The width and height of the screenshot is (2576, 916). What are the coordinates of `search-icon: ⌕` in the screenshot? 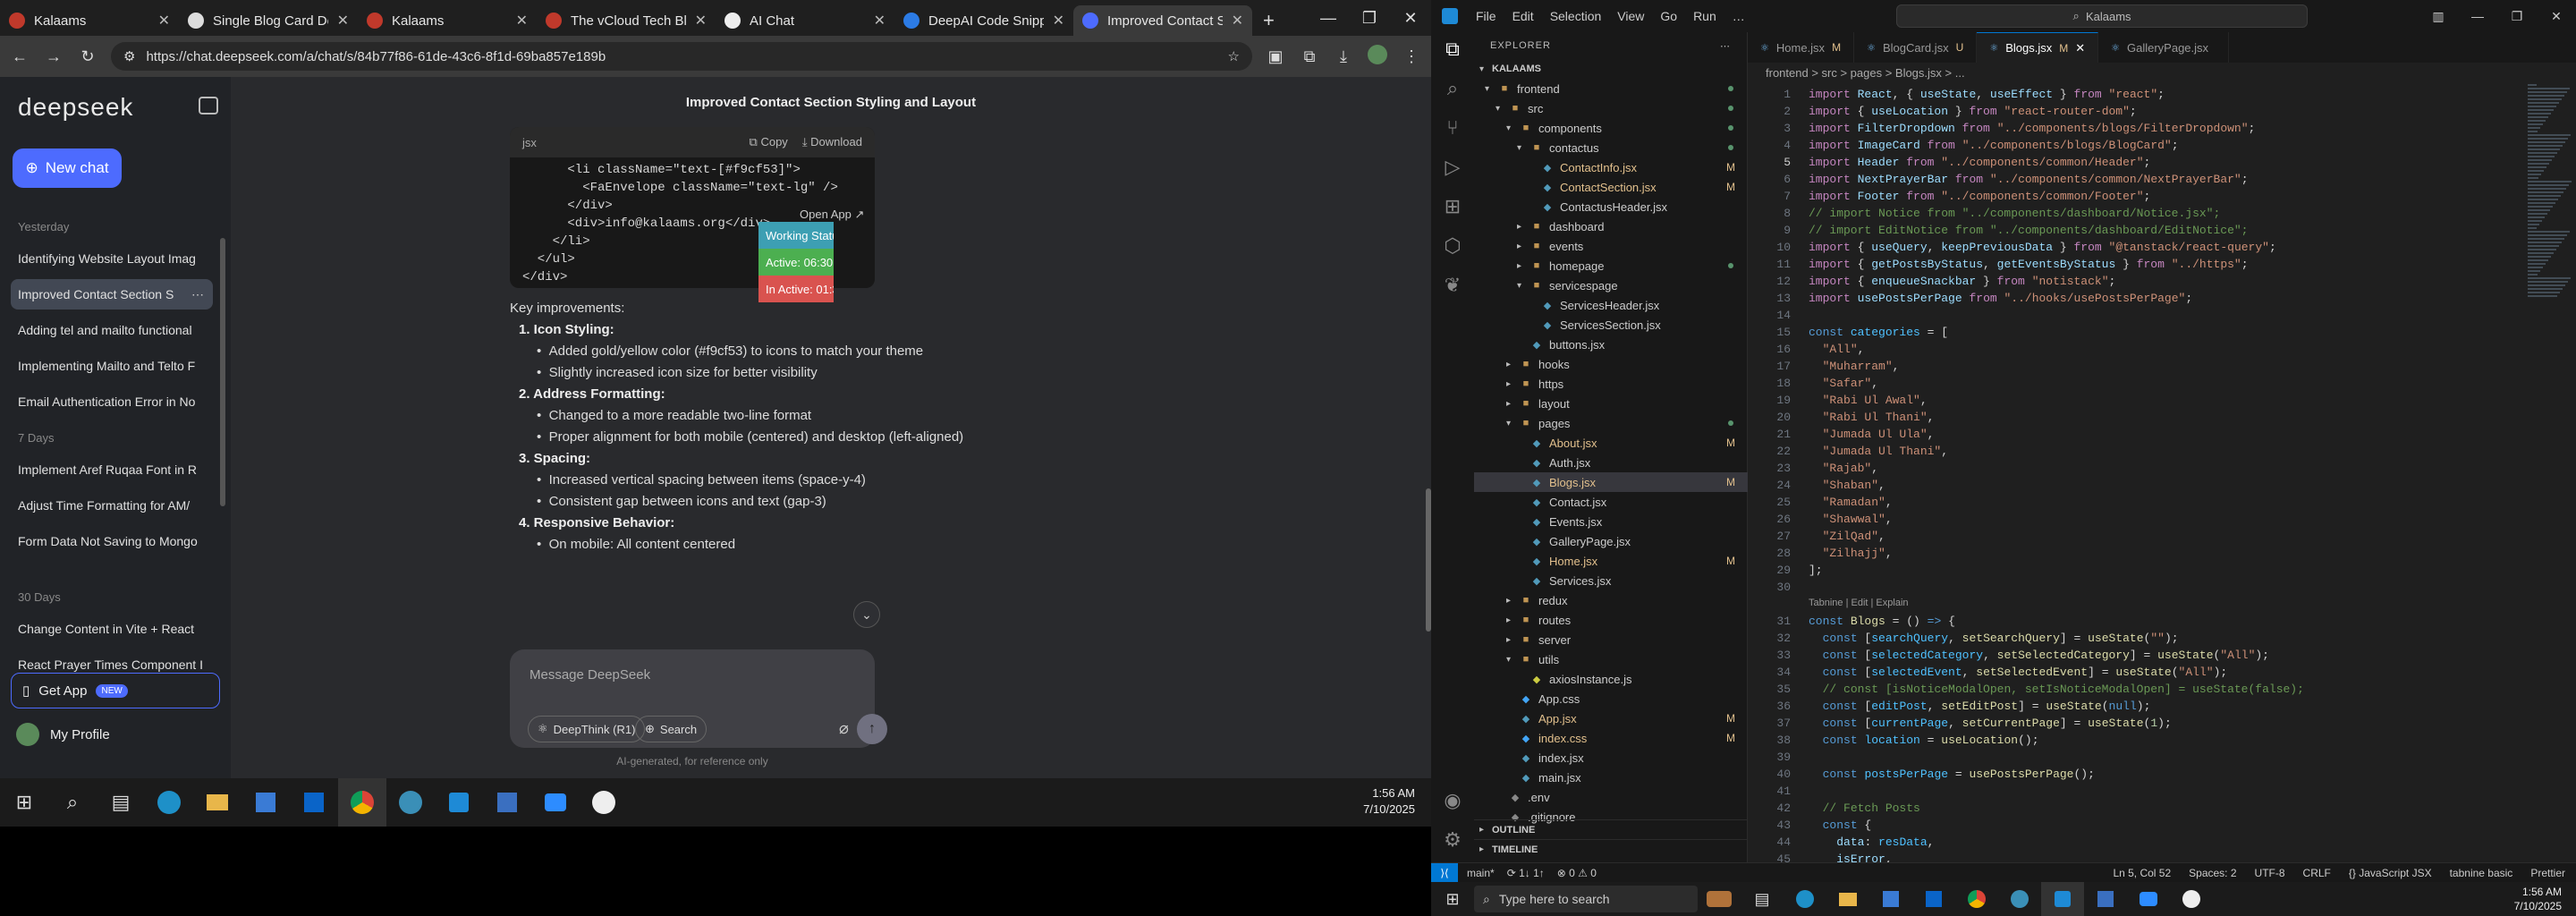 It's located at (1452, 88).